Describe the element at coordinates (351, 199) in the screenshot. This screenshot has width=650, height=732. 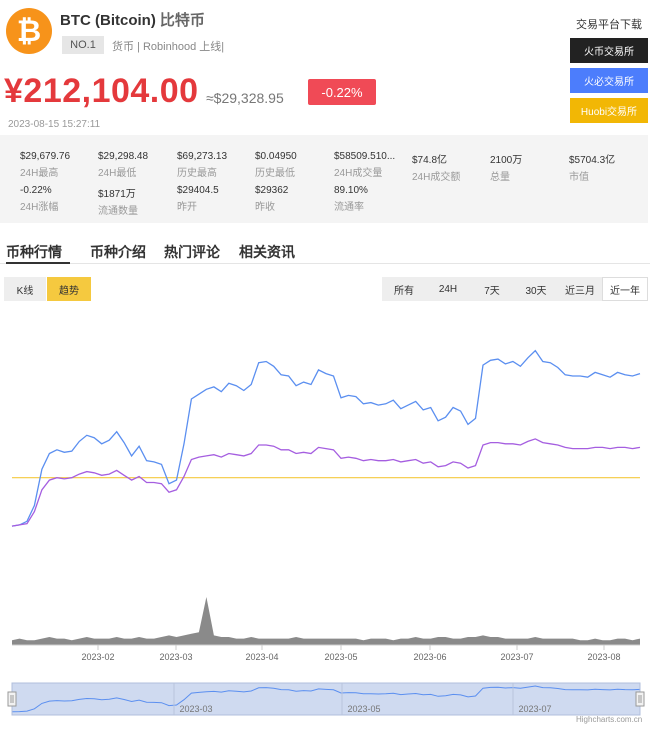
I see `stat-circulation-rate: 89.10% 流通率` at that location.